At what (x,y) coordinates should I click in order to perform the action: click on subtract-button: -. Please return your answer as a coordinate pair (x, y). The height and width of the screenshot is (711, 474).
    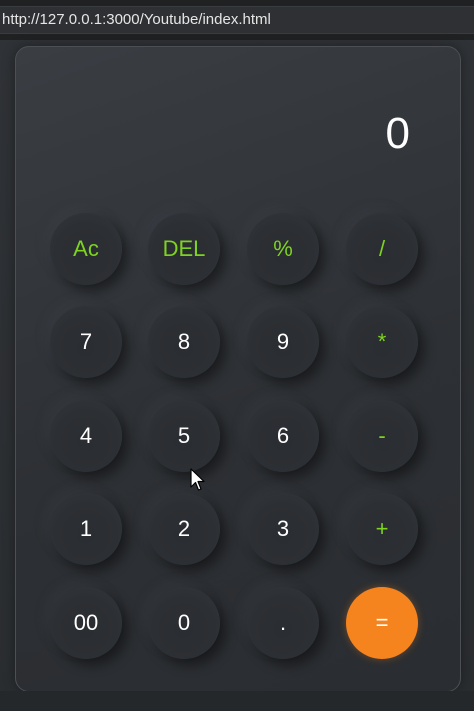
    Looking at the image, I should click on (382, 436).